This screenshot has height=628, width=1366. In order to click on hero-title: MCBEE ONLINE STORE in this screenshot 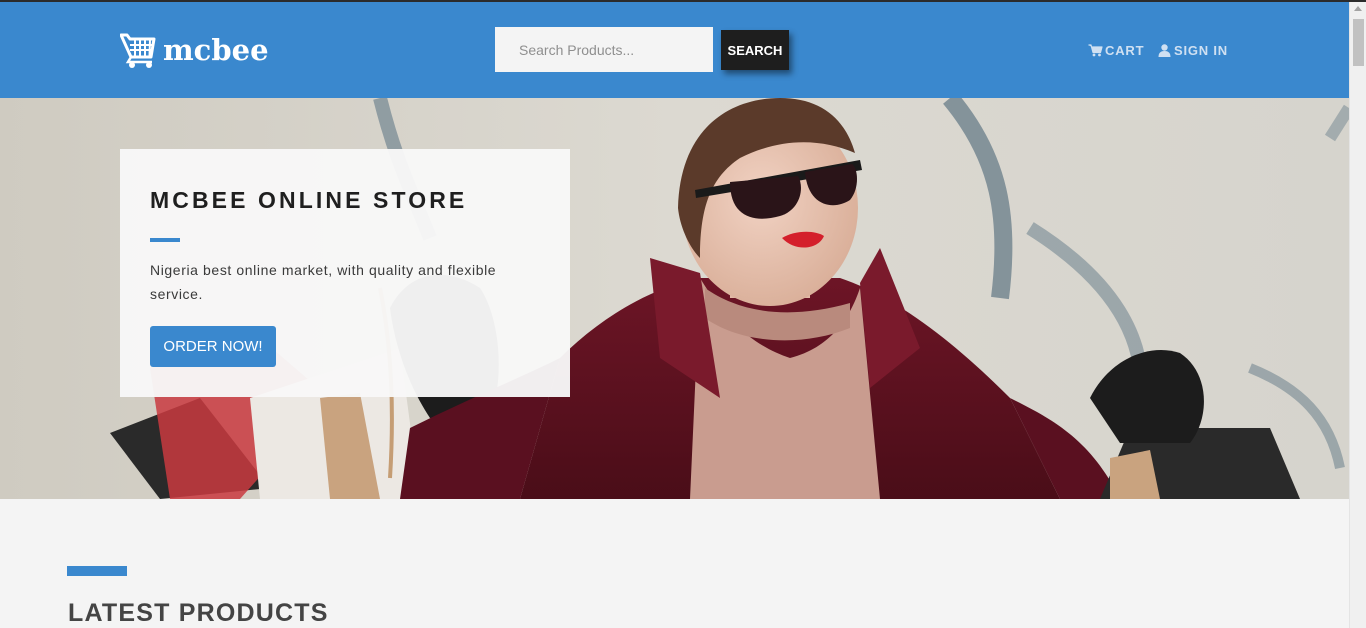, I will do `click(309, 200)`.